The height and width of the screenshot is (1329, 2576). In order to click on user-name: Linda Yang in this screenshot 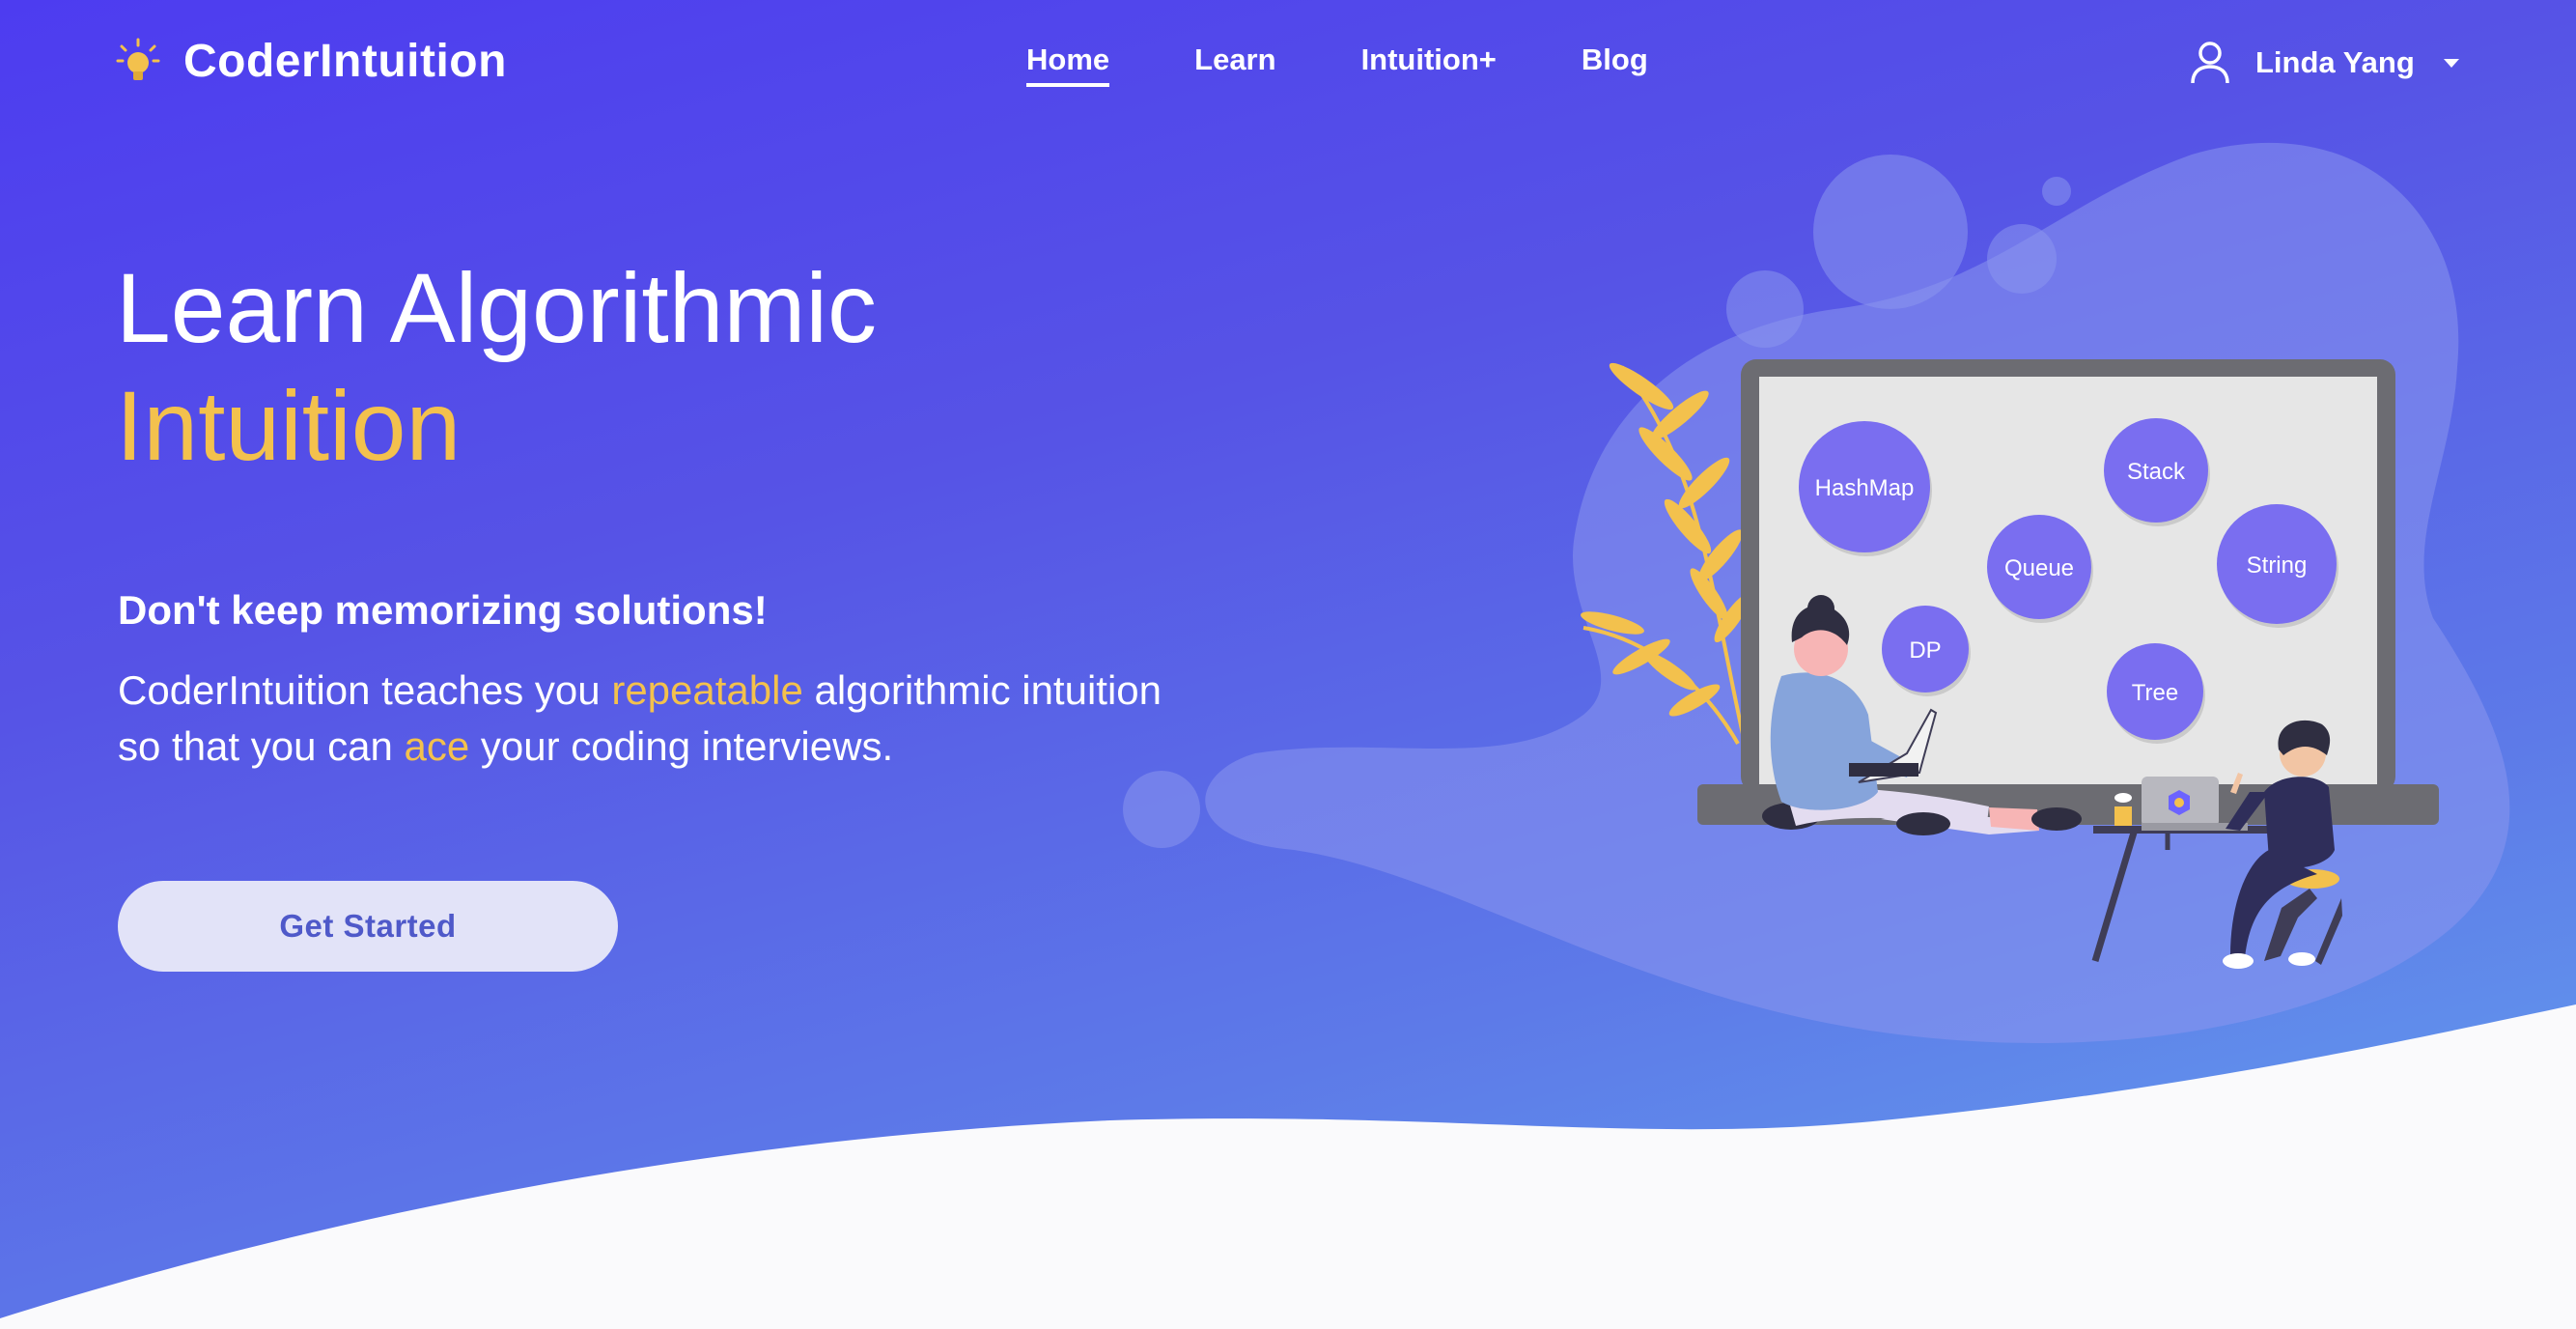, I will do `click(2335, 62)`.